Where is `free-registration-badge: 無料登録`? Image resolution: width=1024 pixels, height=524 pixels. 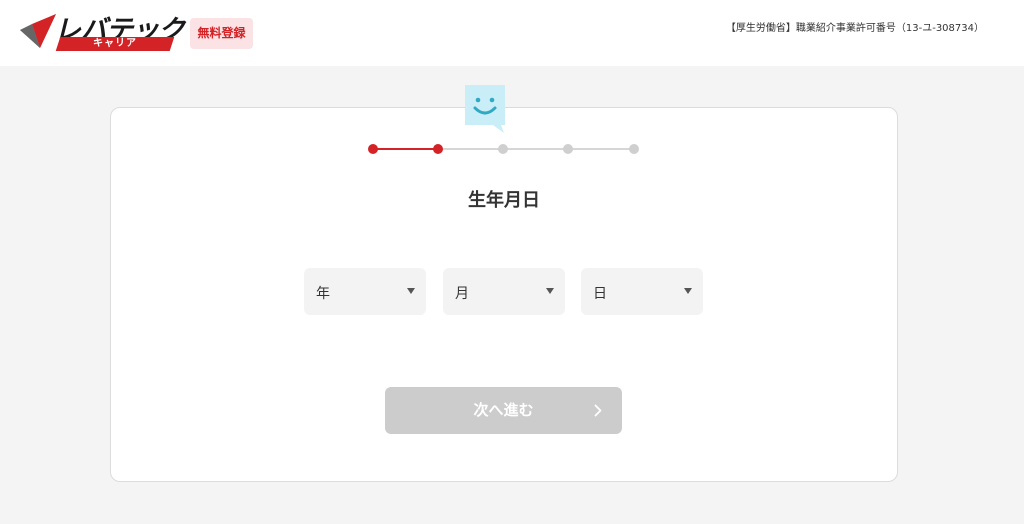
free-registration-badge: 無料登録 is located at coordinates (221, 33).